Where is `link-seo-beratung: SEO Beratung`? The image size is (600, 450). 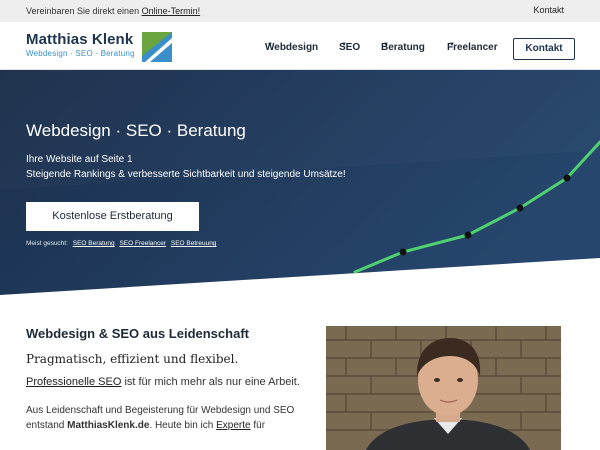
link-seo-beratung: SEO Beratung is located at coordinates (94, 243).